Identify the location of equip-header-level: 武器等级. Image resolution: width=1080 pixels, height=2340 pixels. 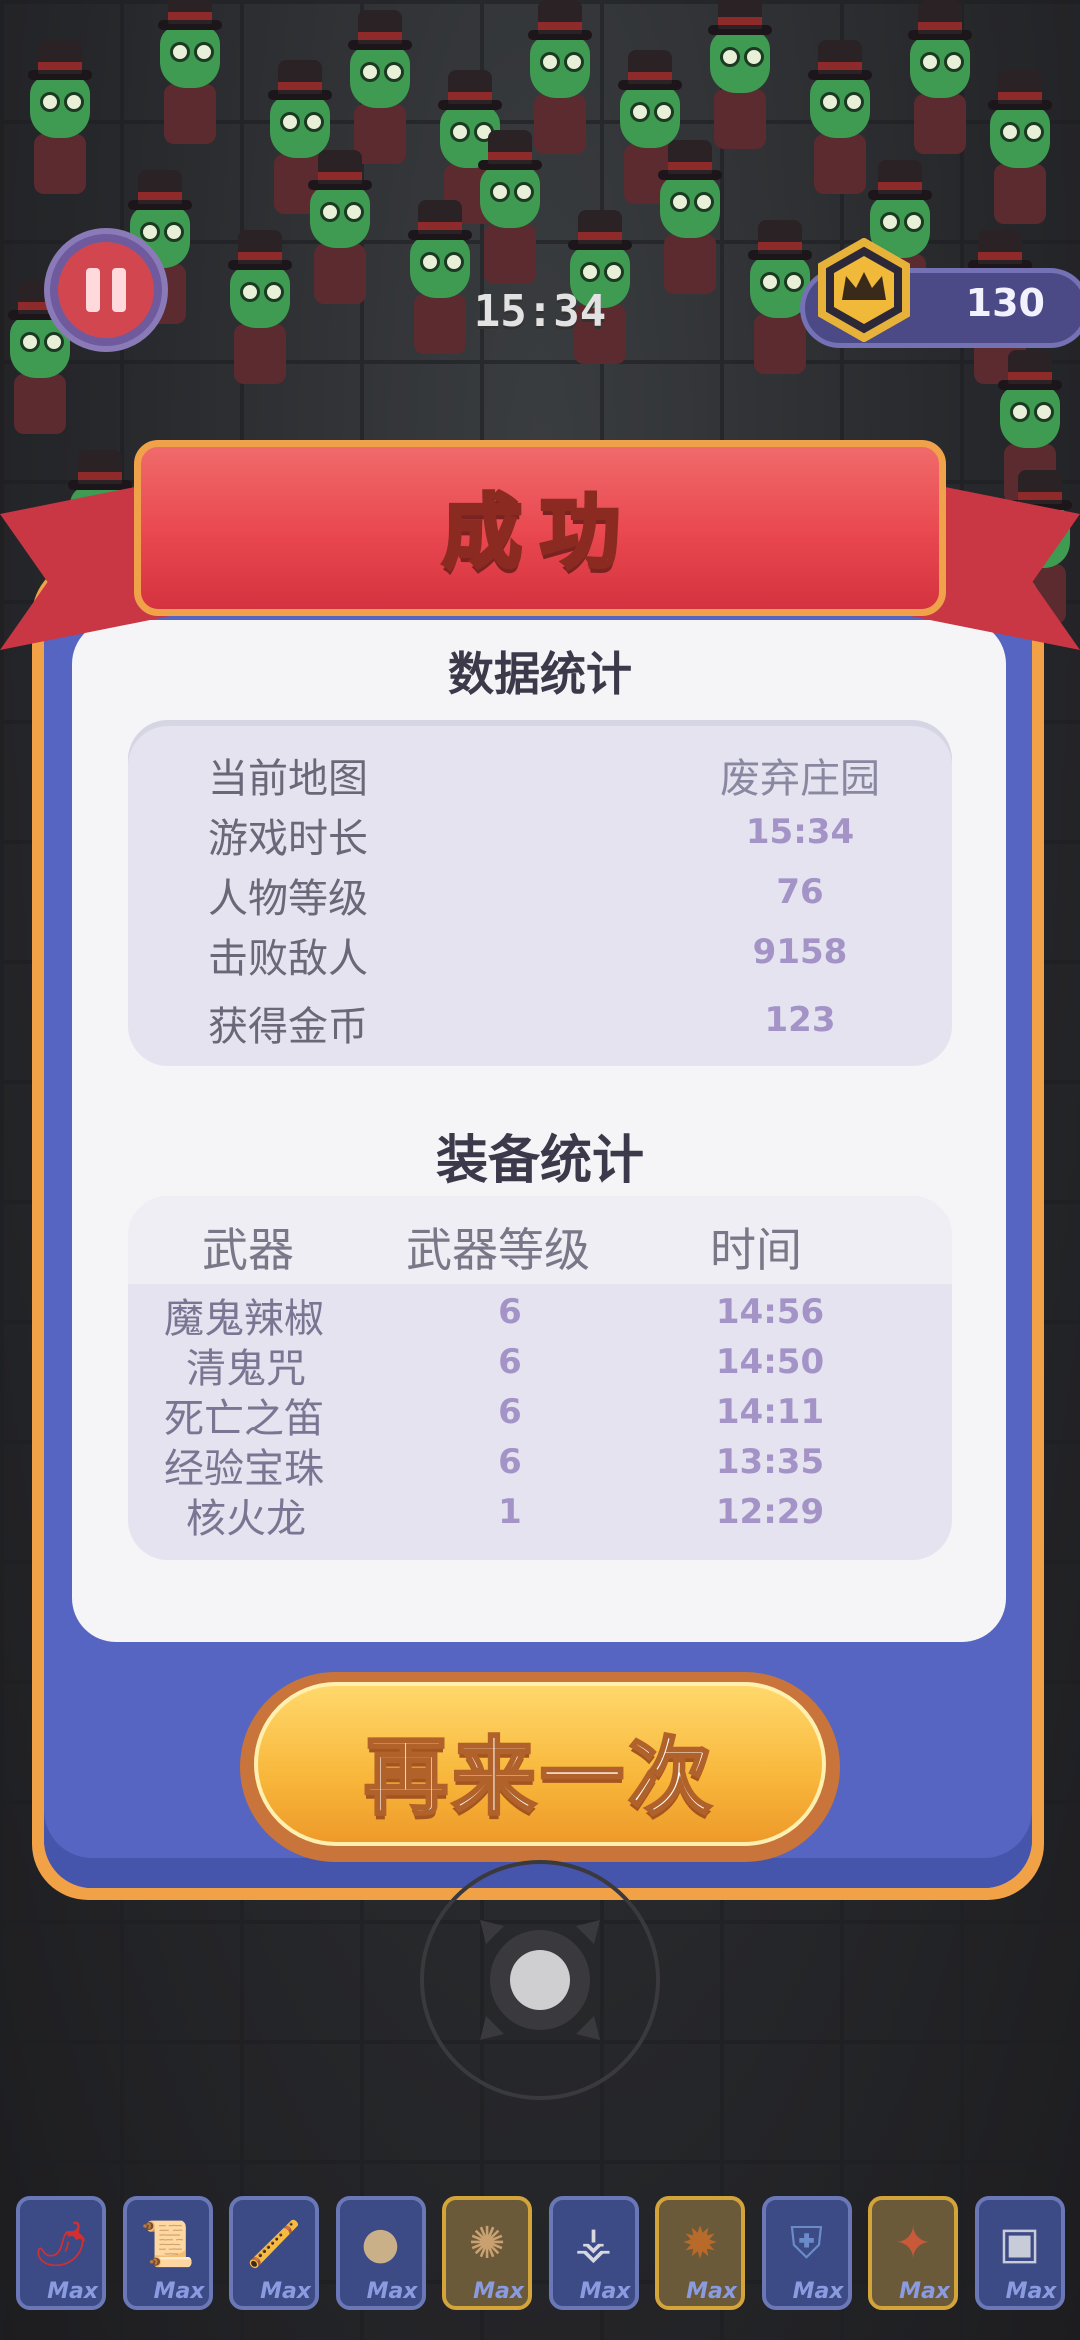
(498, 1250).